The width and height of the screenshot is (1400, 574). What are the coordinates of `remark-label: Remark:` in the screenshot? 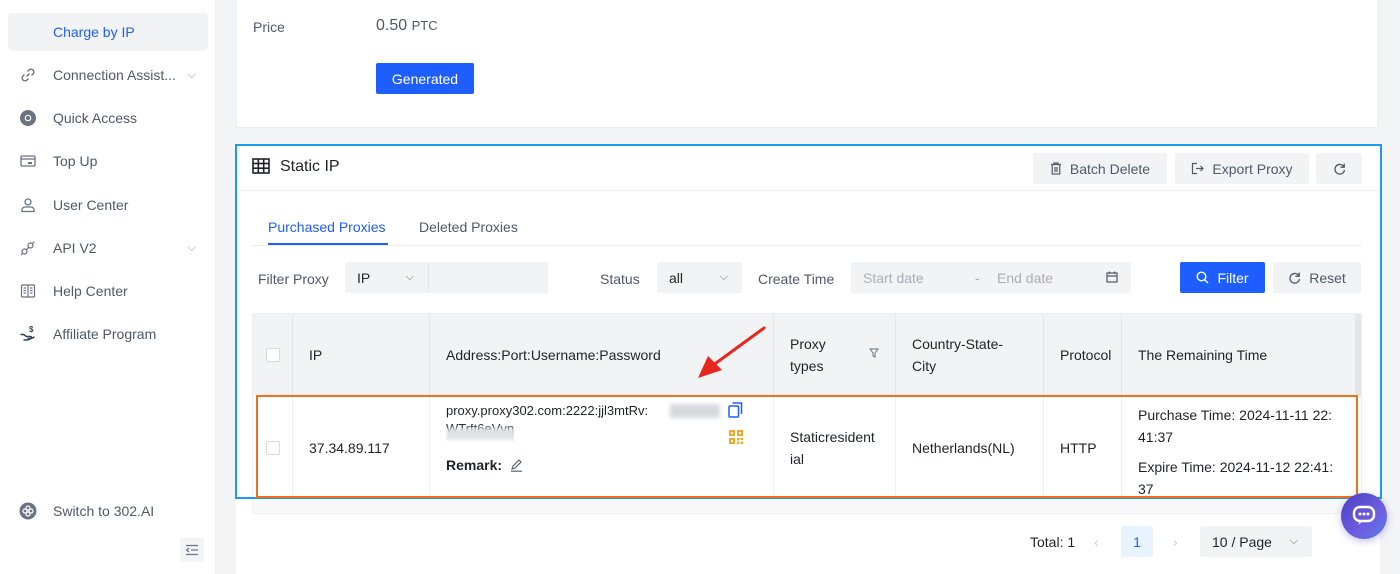 It's located at (474, 465).